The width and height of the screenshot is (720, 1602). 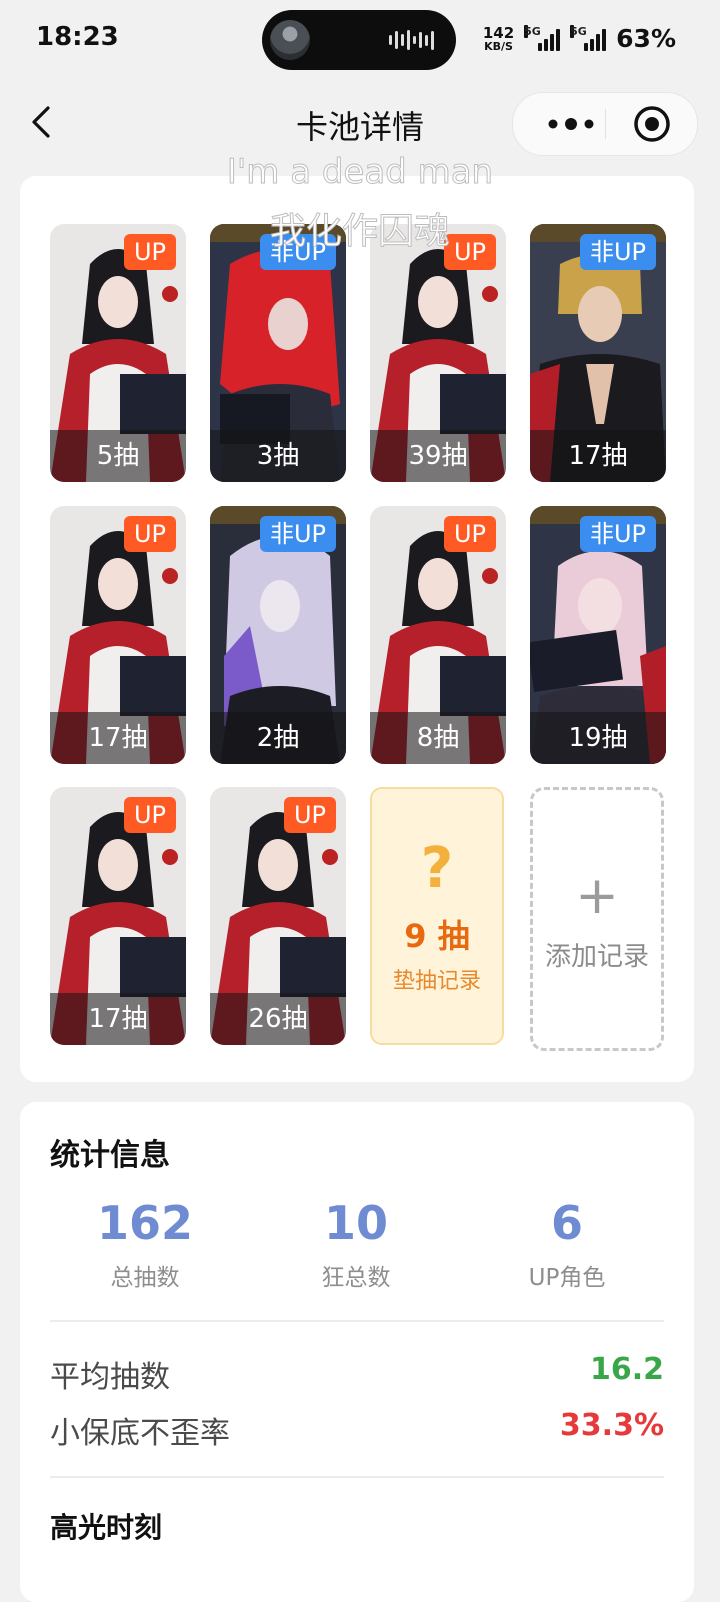 I want to click on question-mark-icon: ?, so click(x=437, y=868).